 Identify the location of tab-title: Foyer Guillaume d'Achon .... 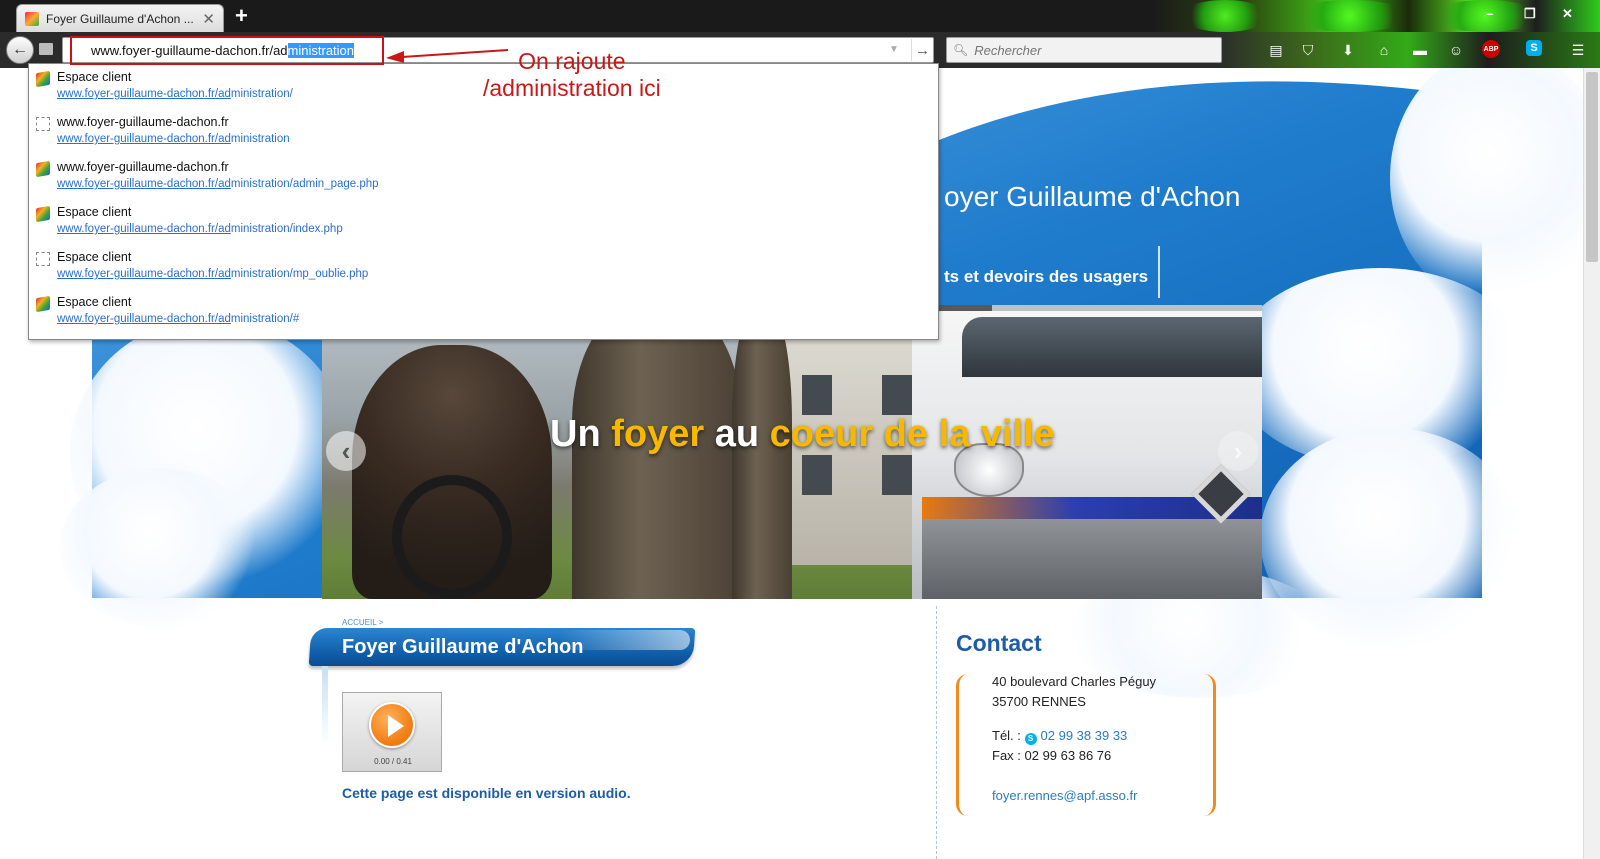
(120, 18).